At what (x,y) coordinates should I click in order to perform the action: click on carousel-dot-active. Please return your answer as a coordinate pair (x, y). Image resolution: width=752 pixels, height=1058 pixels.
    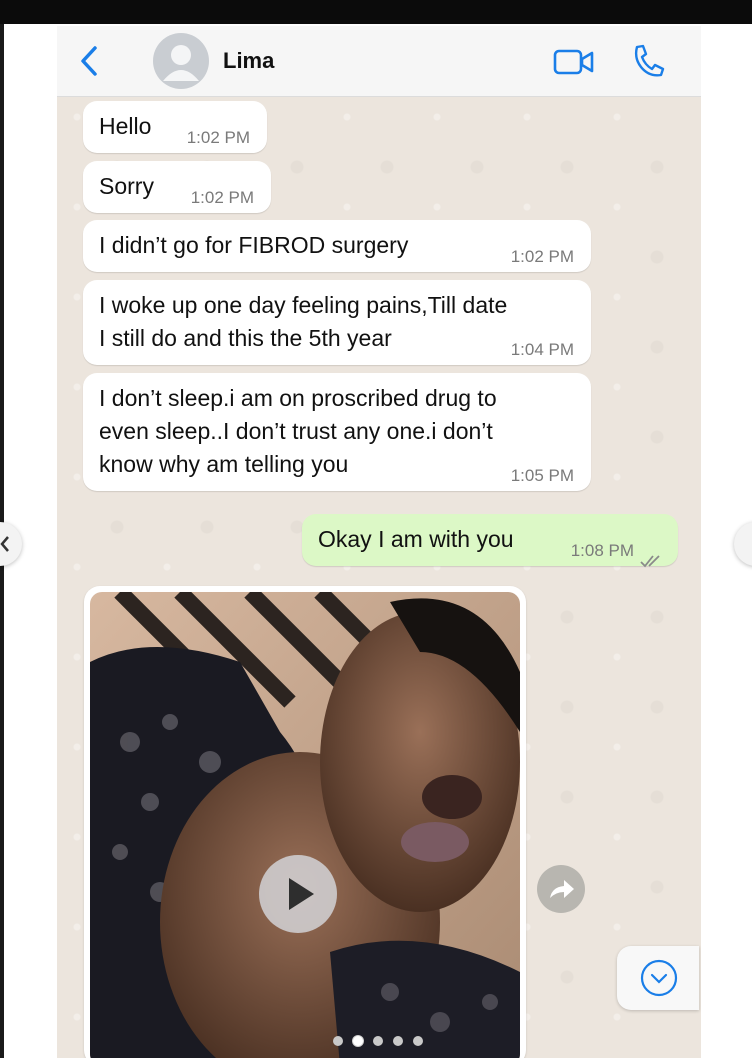
    Looking at the image, I should click on (358, 1041).